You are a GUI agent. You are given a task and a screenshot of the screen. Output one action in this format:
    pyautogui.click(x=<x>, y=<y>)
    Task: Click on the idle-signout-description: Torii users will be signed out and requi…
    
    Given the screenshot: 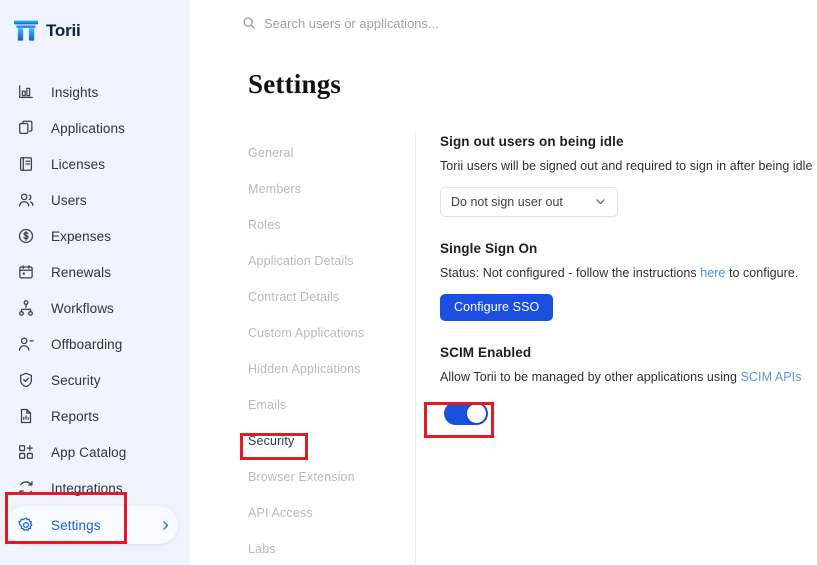 What is the action you would take?
    pyautogui.click(x=626, y=166)
    